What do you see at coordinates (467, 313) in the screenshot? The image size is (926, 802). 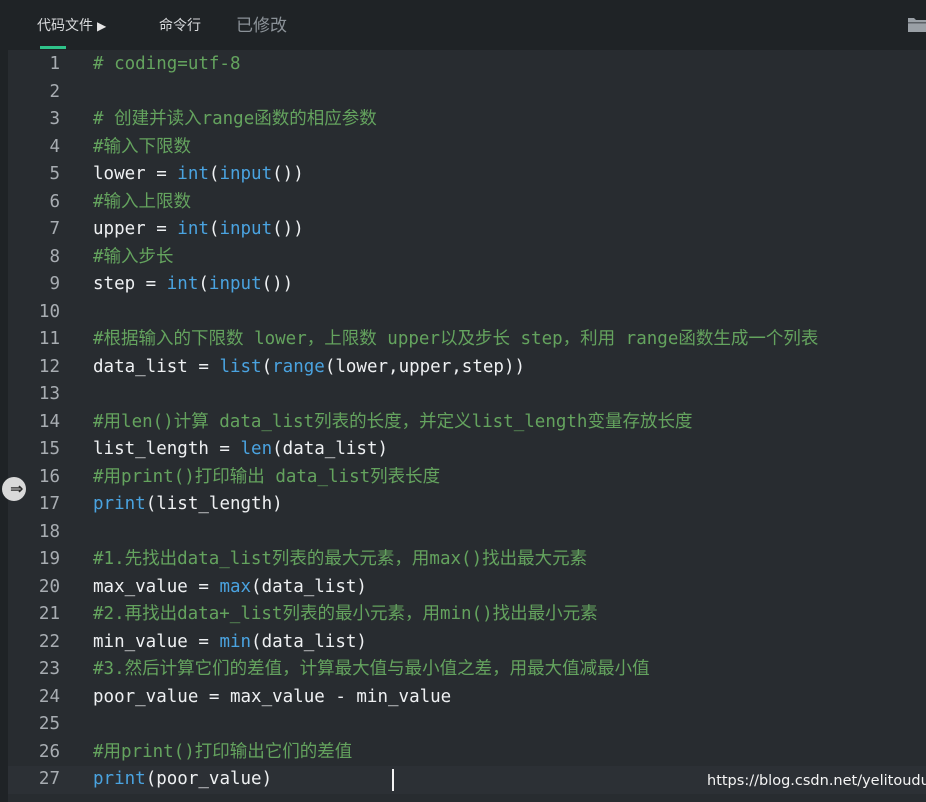 I see `code-line: 10` at bounding box center [467, 313].